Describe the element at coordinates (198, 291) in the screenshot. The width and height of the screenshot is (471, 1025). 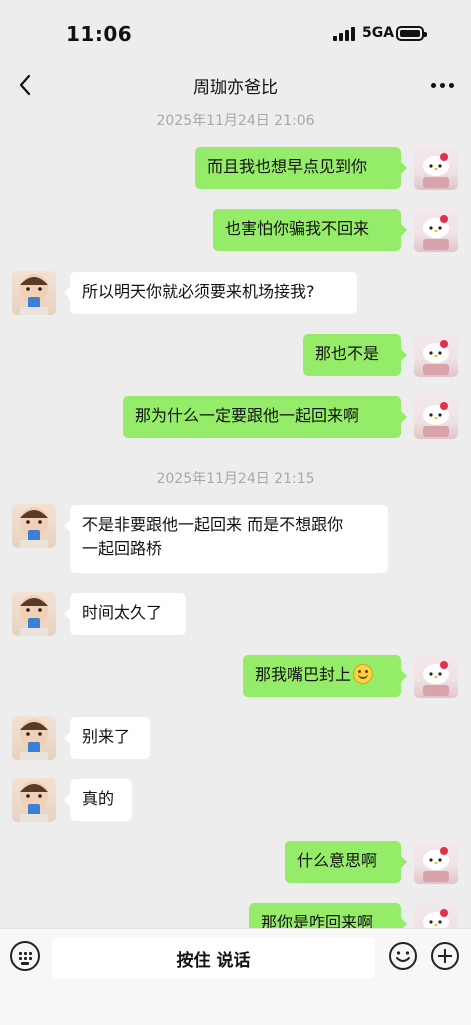
I see `message-text: 所以明天你就必须要来机场接我?` at that location.